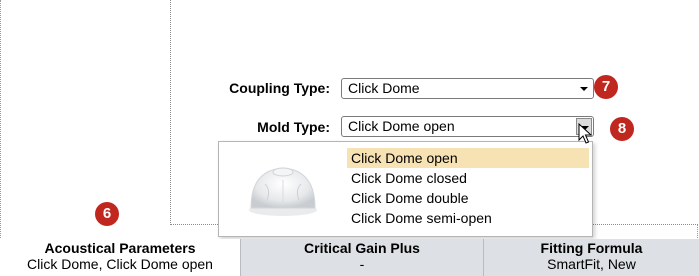  What do you see at coordinates (120, 264) in the screenshot?
I see `acoustical-parameters-value: Click Dome, Click Dome open` at bounding box center [120, 264].